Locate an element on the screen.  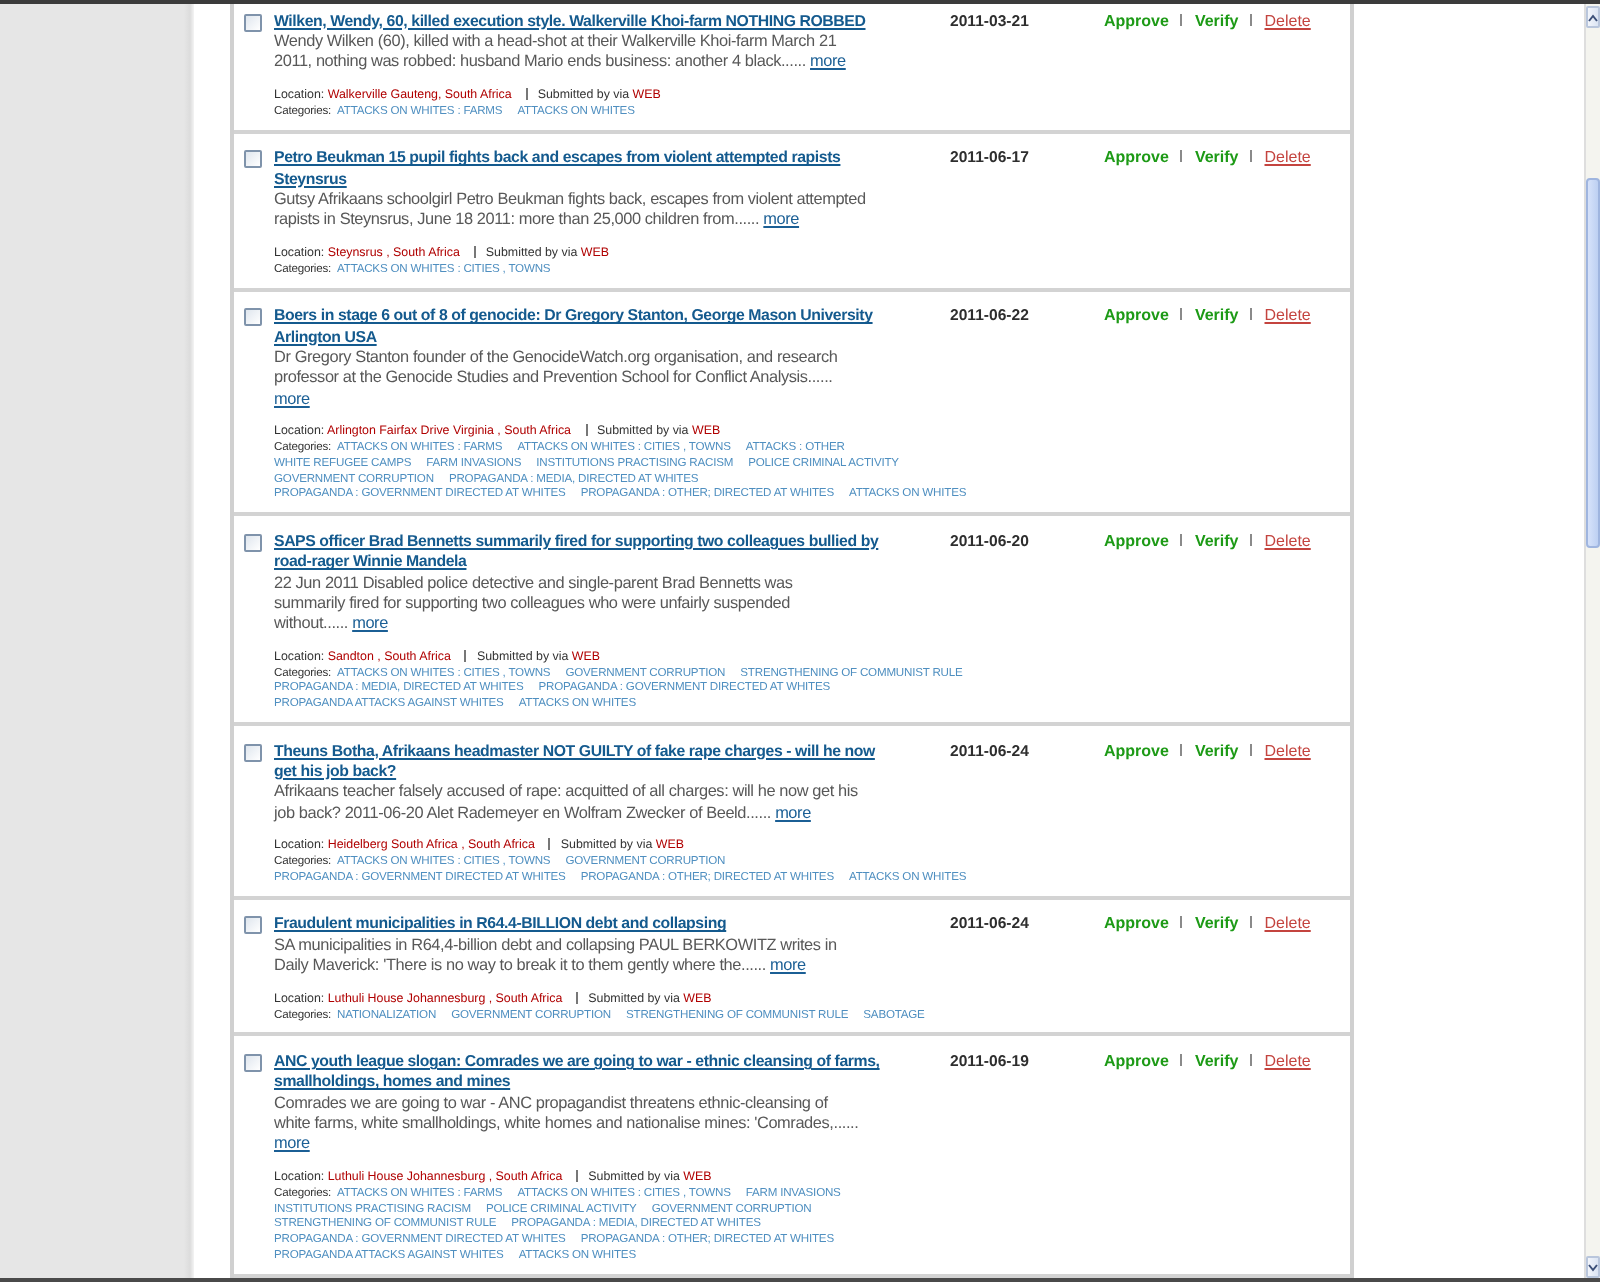
report-description: SA municipalities in R64,4-billion debt and collapsing PAUL BERKOWITZ writes in Daily Maverick: 'There is no way to break it to them gently where the...... more is located at coordinates (556, 956).